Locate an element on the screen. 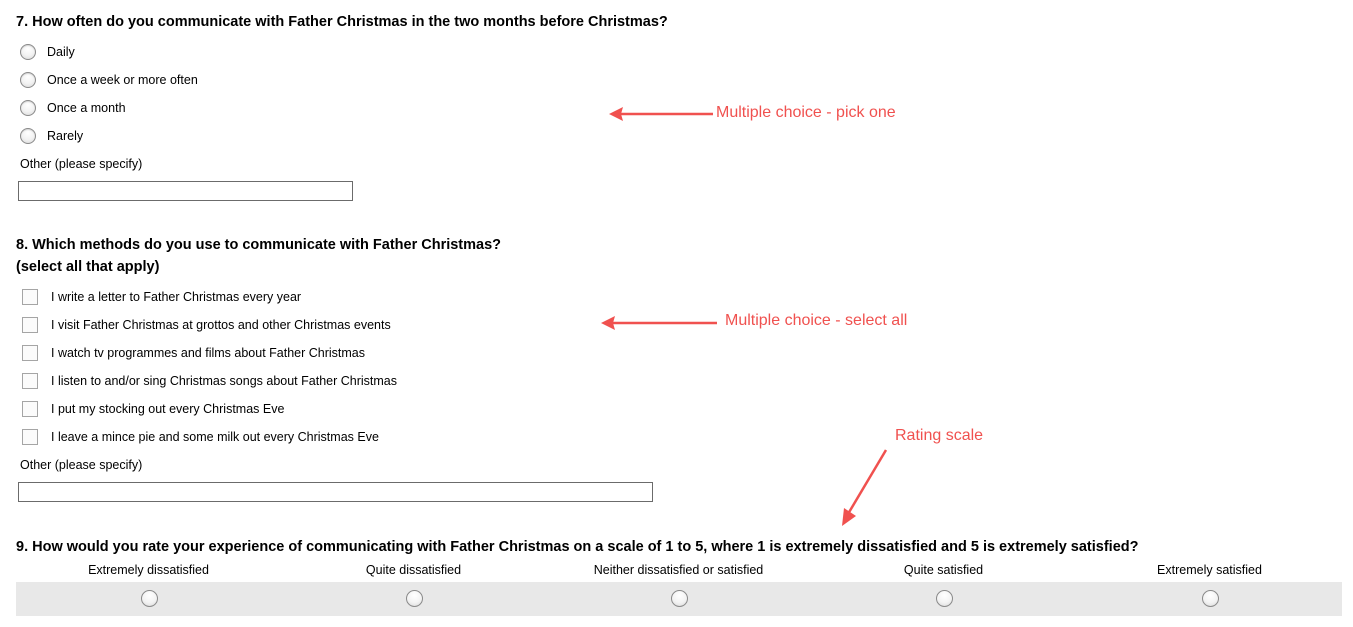  option-label: Once a month is located at coordinates (86, 108).